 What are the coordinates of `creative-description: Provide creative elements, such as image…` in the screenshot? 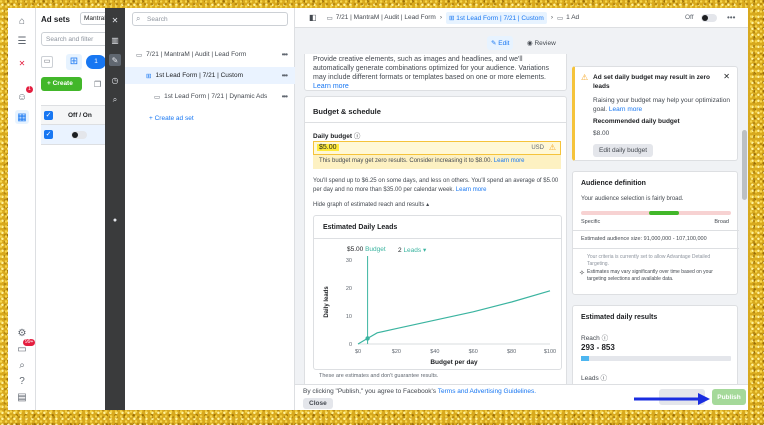 It's located at (431, 68).